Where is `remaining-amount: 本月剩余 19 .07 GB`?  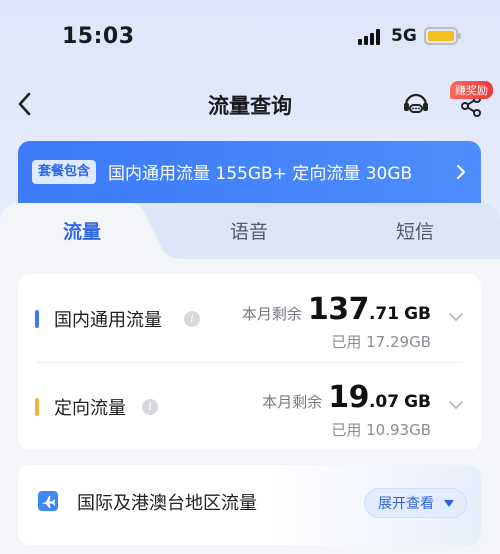 remaining-amount: 本月剩余 19 .07 GB is located at coordinates (346, 397).